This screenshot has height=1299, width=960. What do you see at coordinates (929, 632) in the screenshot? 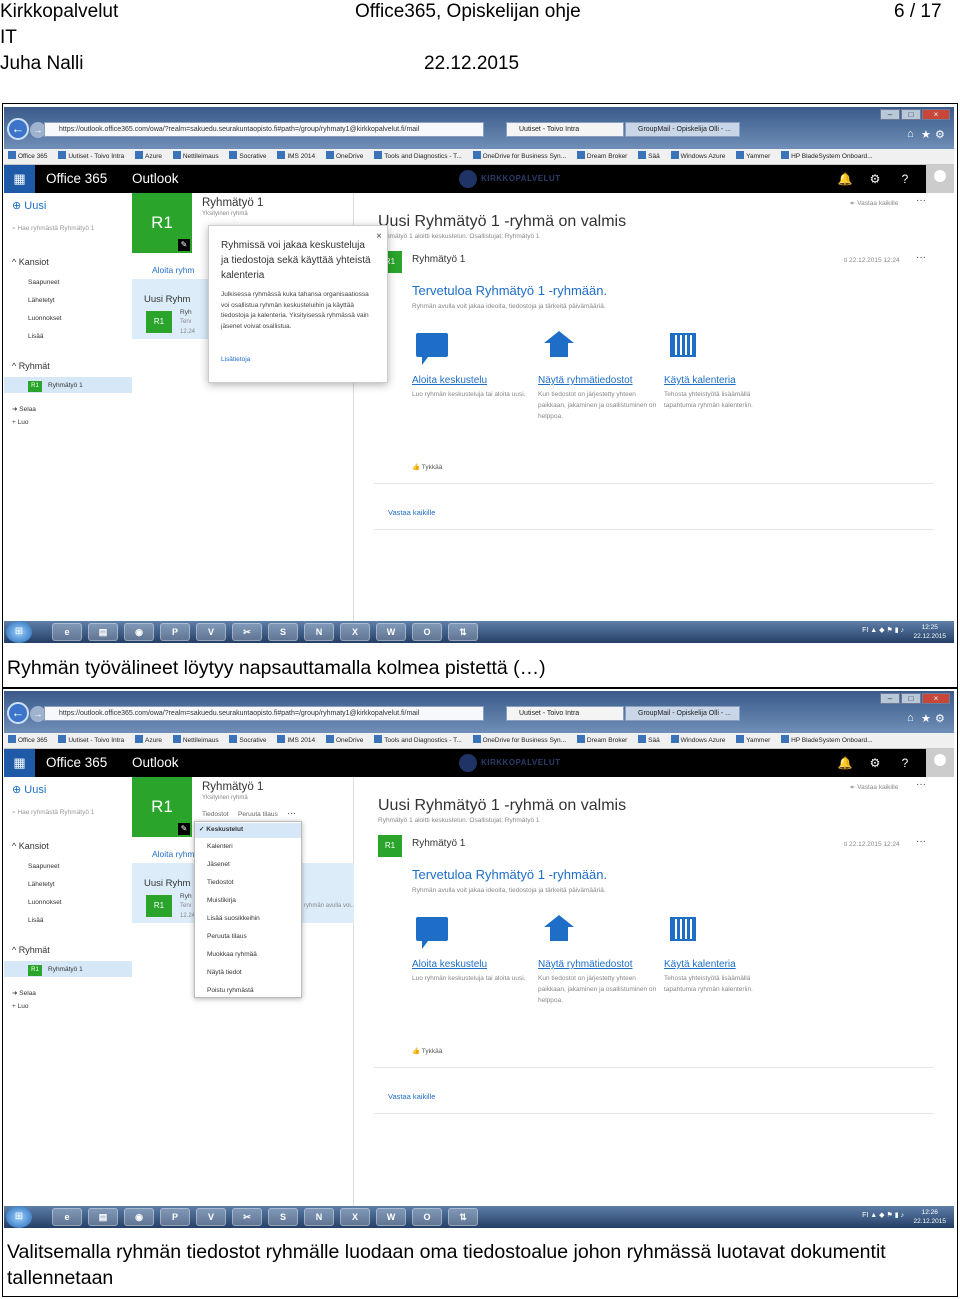
I see `clock: 12:25 22.12.2015` at bounding box center [929, 632].